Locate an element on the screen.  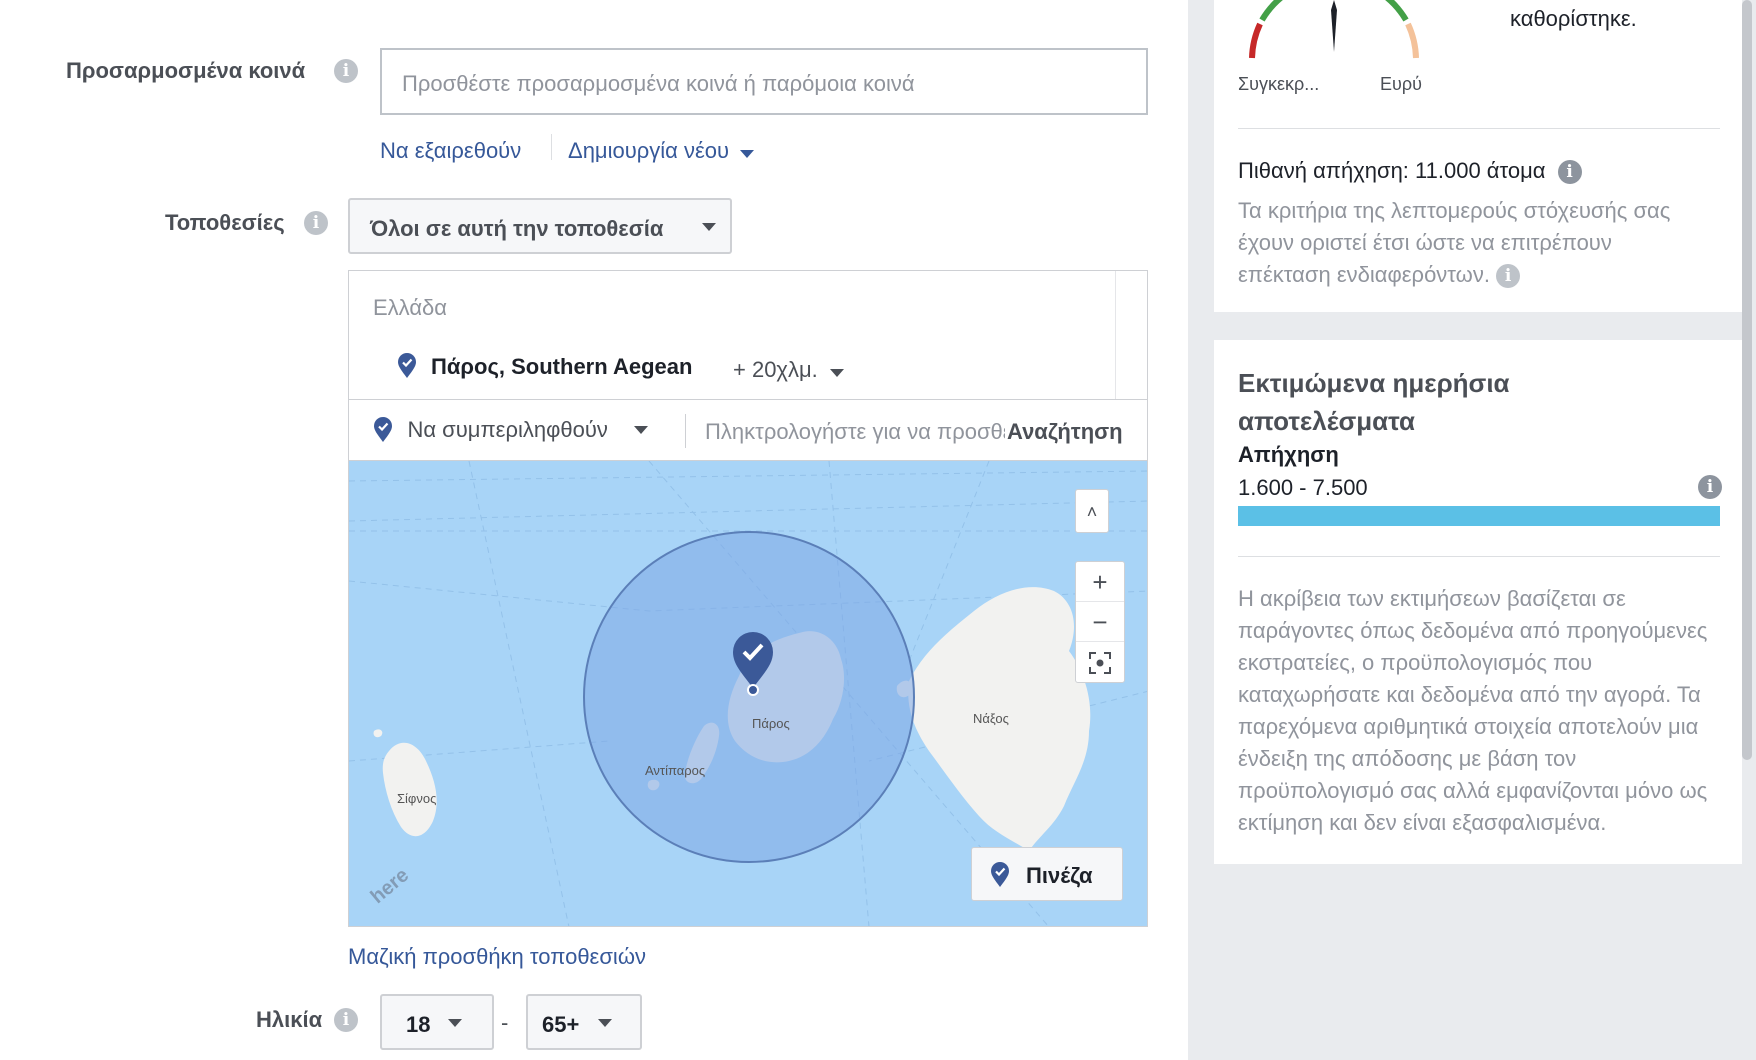
include-select-value: Να συμπεριληφθούν is located at coordinates (507, 429).